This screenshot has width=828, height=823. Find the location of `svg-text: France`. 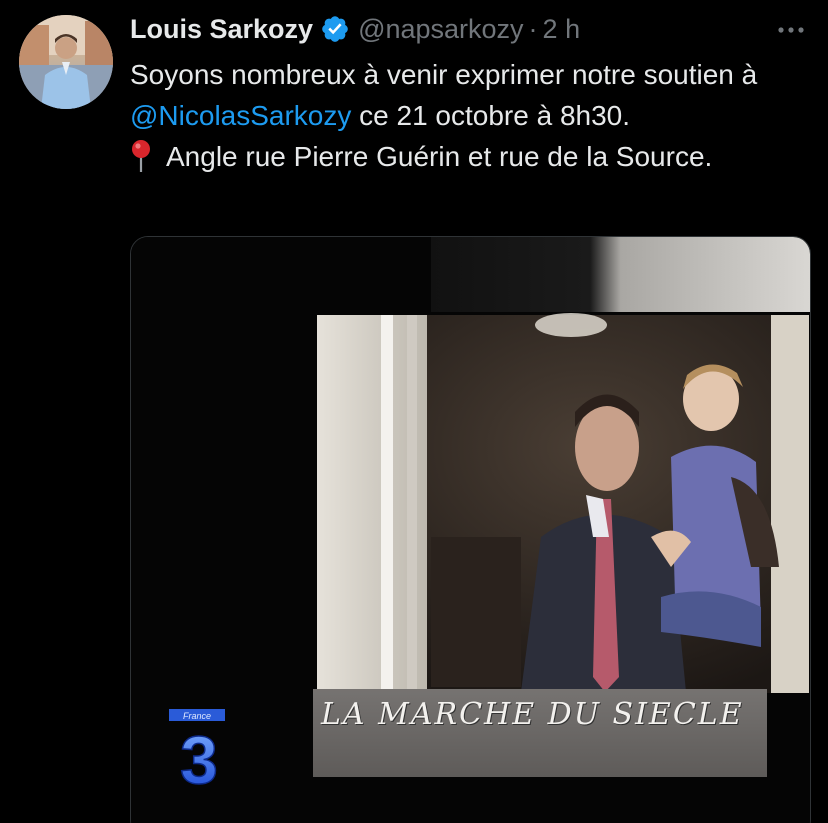

svg-text: France is located at coordinates (197, 716).